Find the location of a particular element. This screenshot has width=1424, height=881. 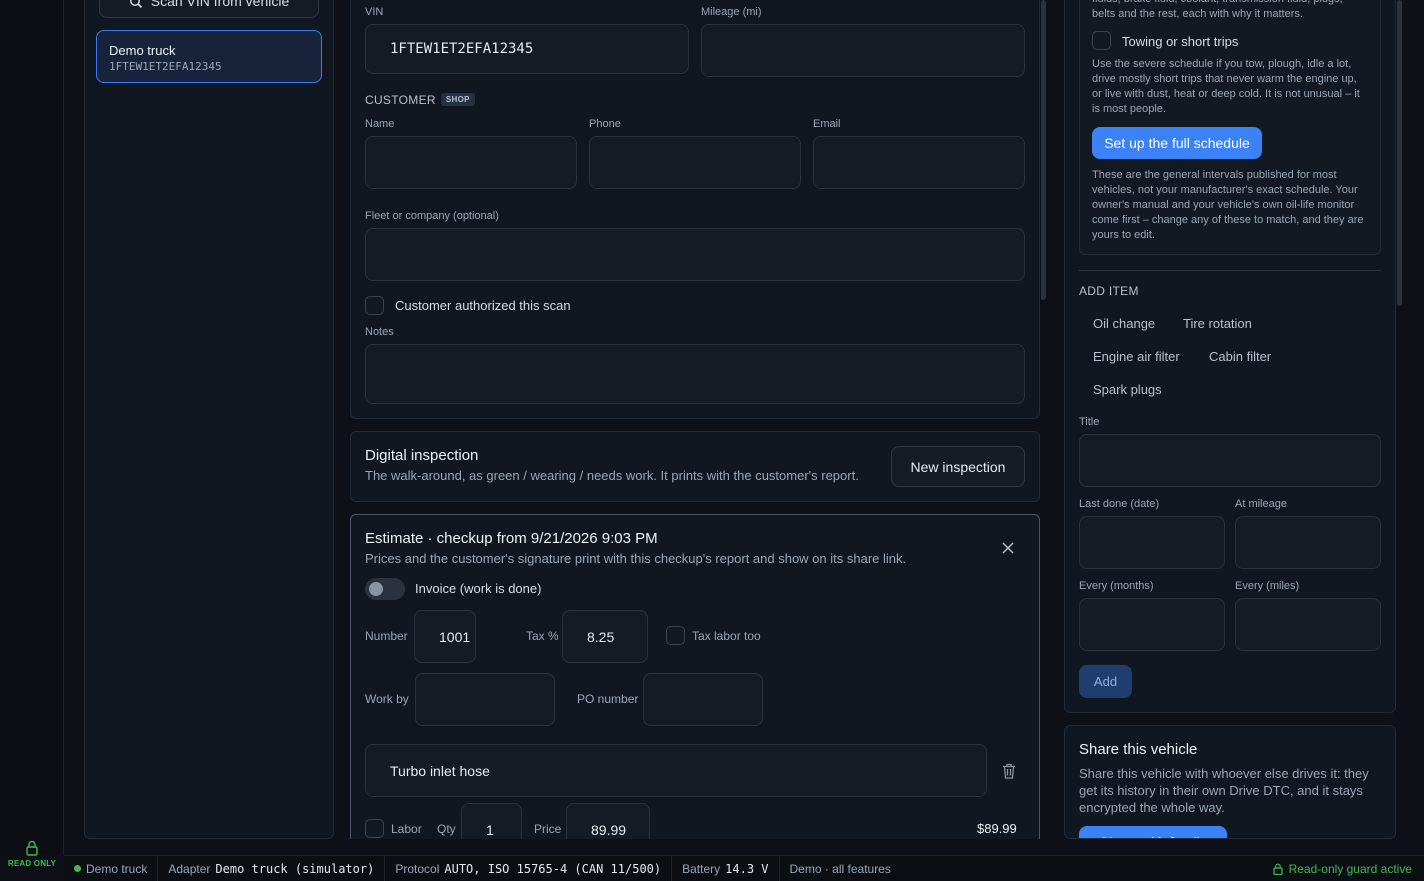

share-with-family-button: Share with family is located at coordinates (1153, 832).